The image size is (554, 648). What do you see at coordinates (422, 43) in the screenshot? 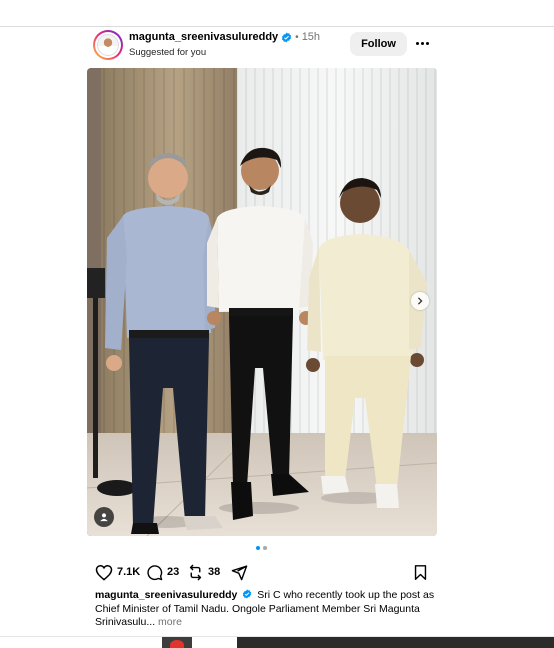
I see `more-options-icon` at bounding box center [422, 43].